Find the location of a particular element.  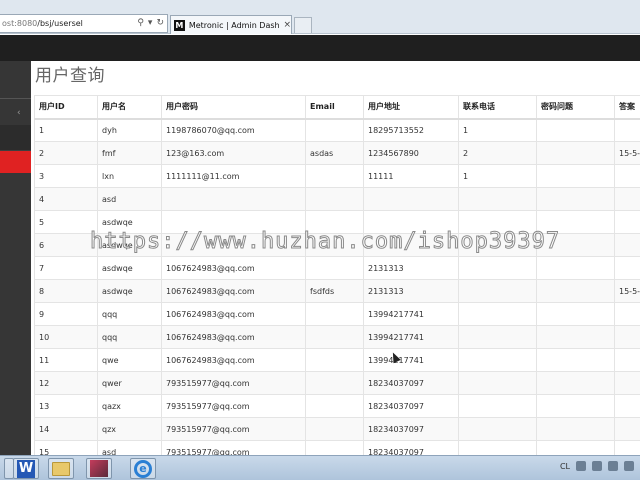

table-row: 13 qazx 793515977@qq.com 18234037097 is located at coordinates (337, 406).